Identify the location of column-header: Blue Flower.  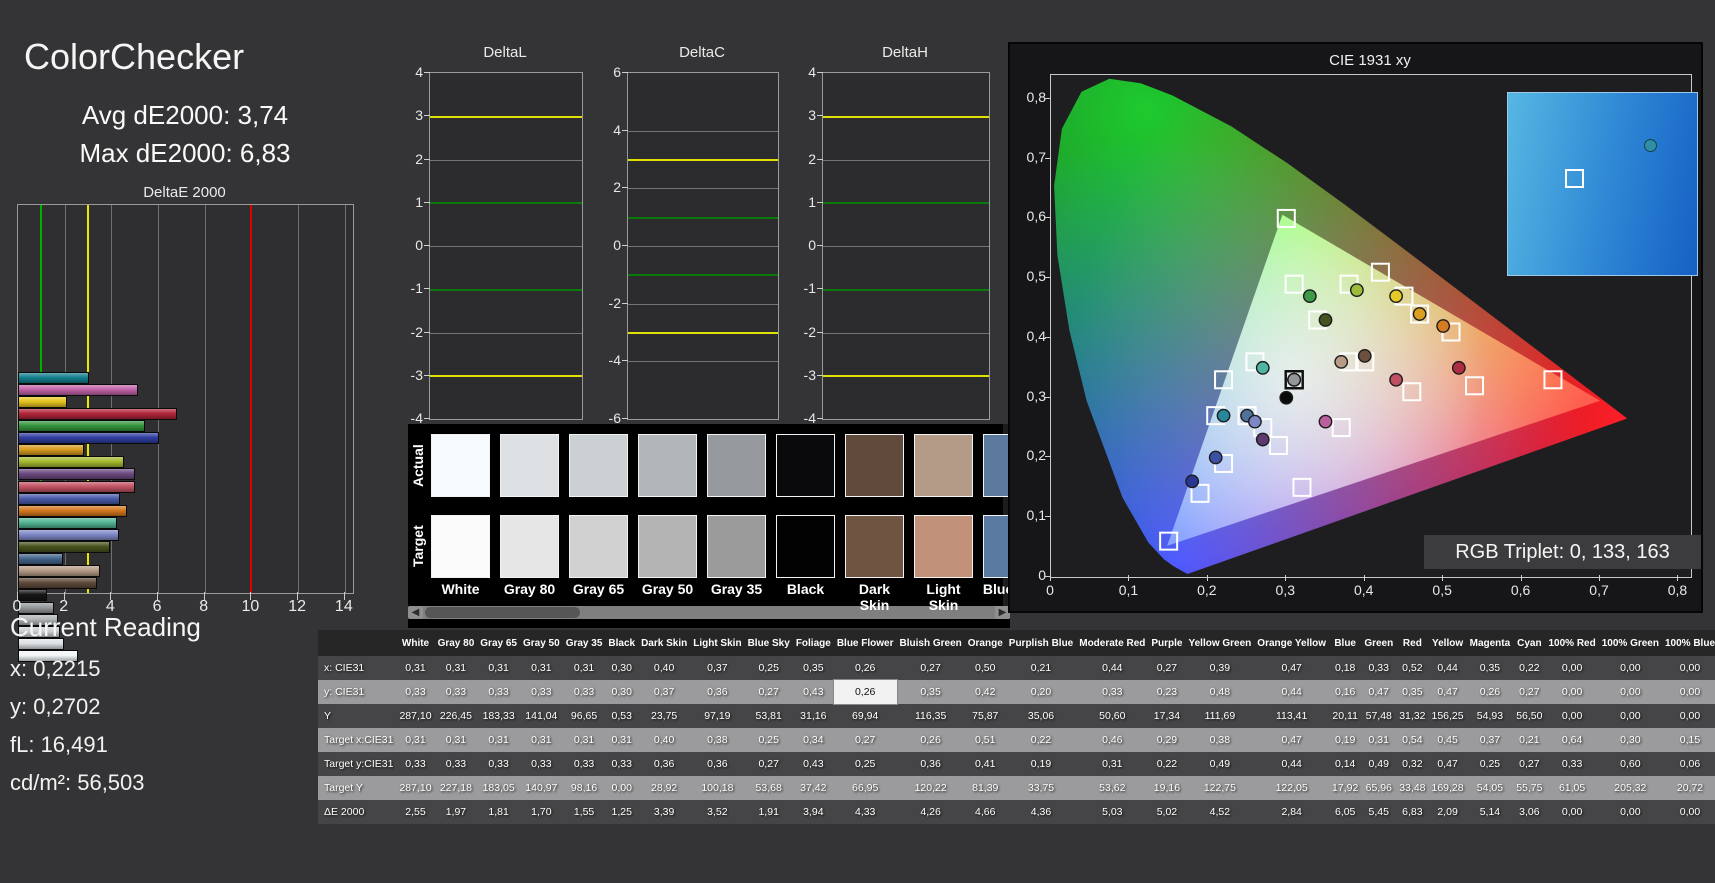
(865, 643).